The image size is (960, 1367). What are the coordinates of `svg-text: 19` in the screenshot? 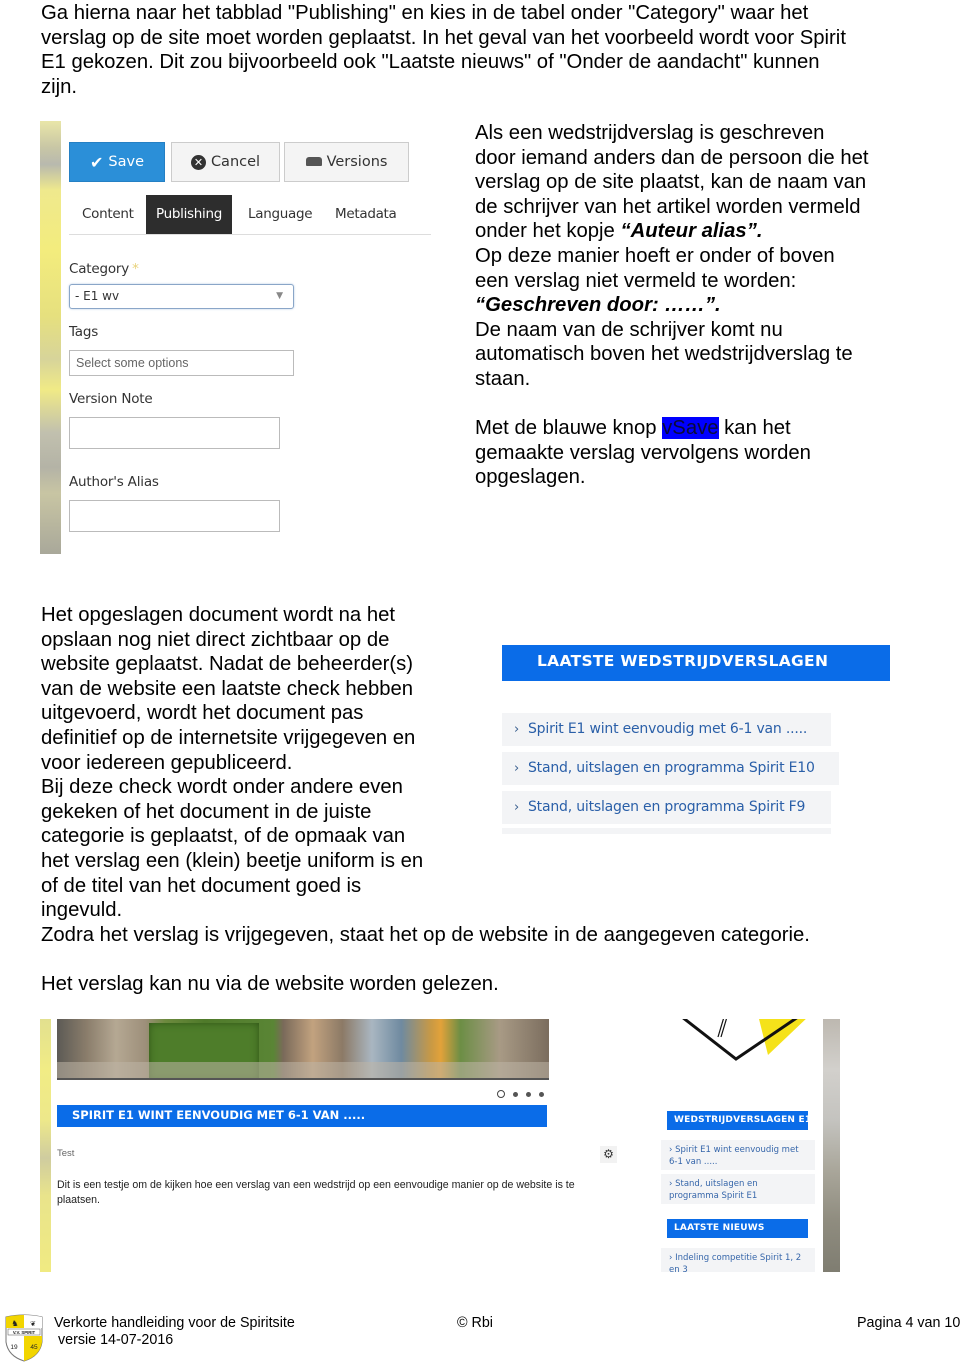 It's located at (14, 1347).